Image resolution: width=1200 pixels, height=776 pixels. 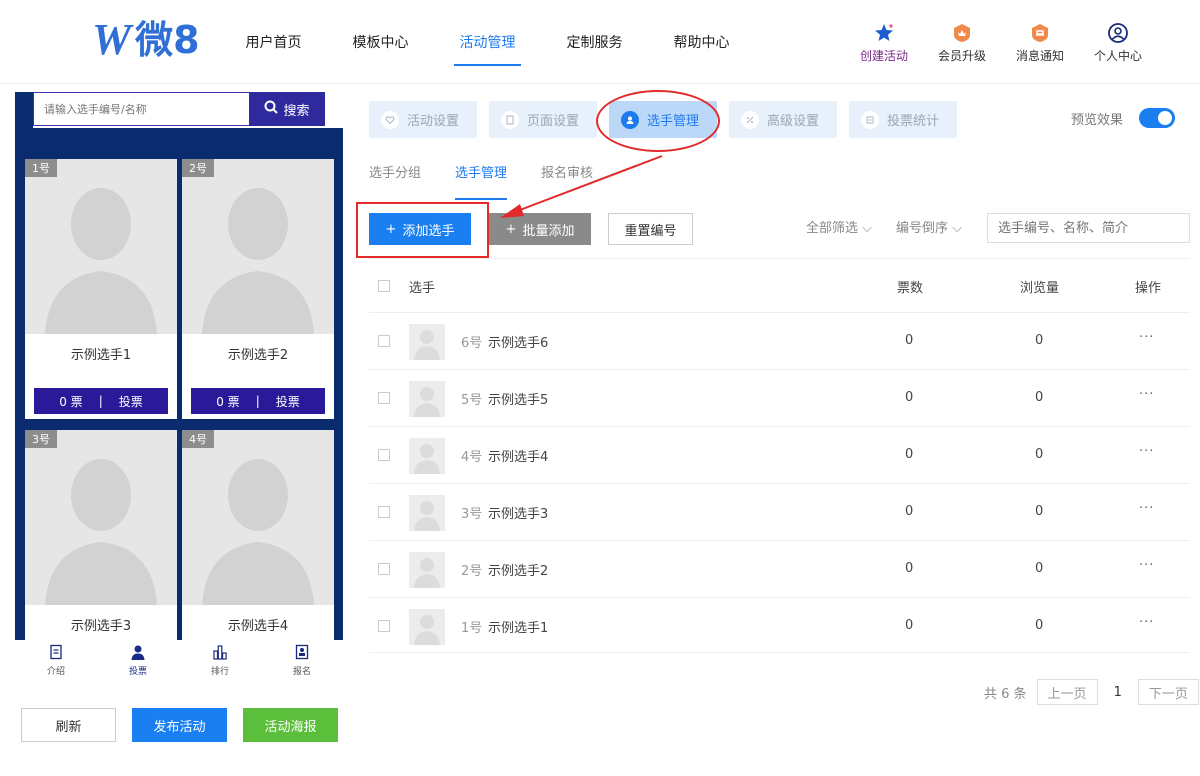 I want to click on nav-item-help-center: 帮助中心, so click(x=701, y=42).